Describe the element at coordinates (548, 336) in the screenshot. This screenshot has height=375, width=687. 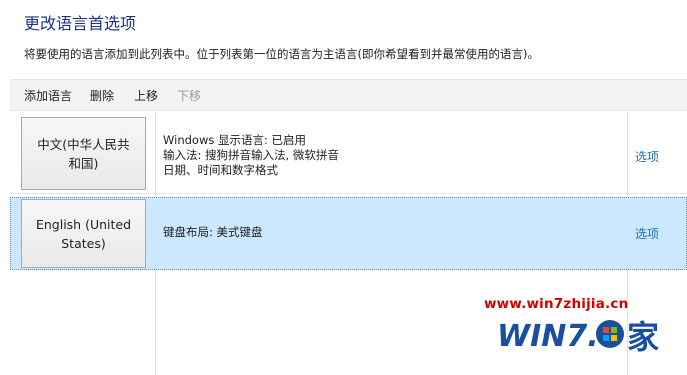
I see `watermark-logo-text: WIN7.` at that location.